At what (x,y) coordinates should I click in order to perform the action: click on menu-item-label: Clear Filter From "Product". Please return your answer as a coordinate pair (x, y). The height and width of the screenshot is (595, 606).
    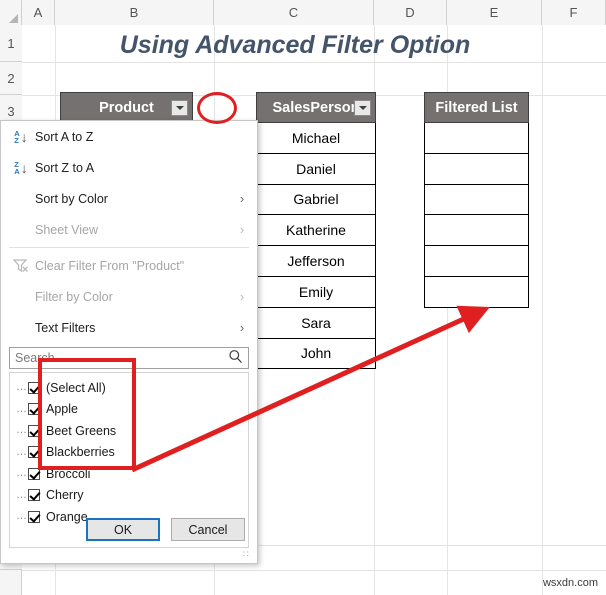
    Looking at the image, I should click on (110, 265).